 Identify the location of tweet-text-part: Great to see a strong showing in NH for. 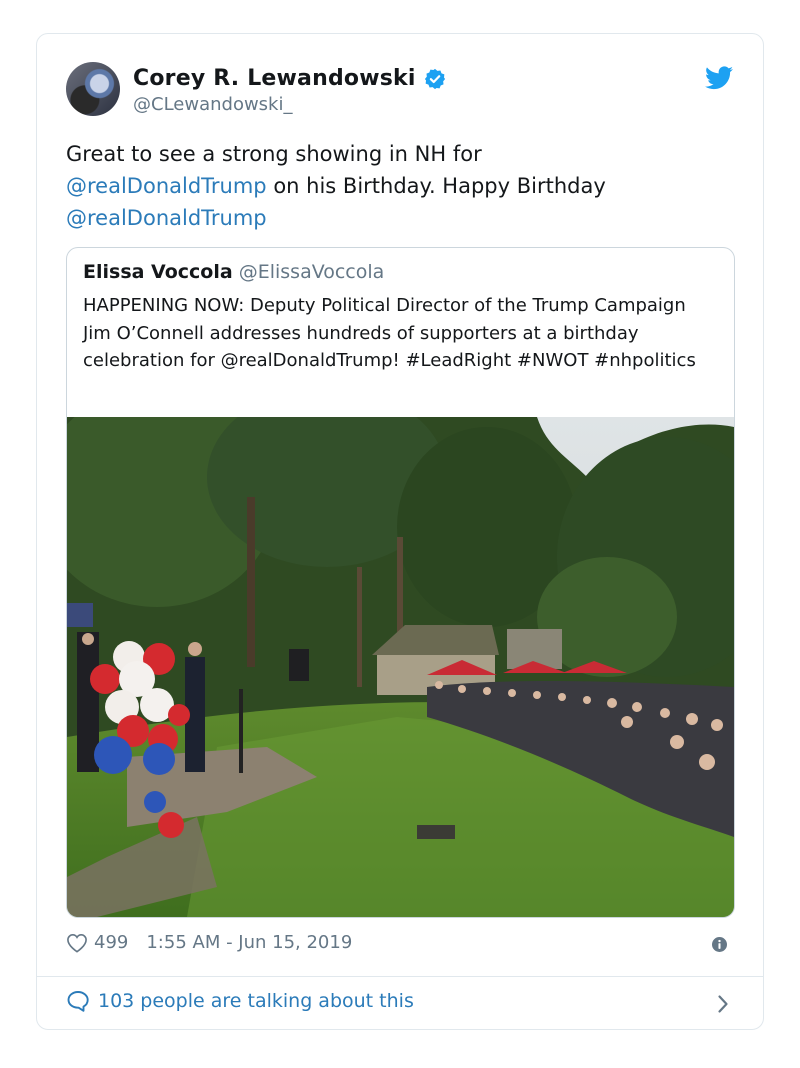
(274, 154).